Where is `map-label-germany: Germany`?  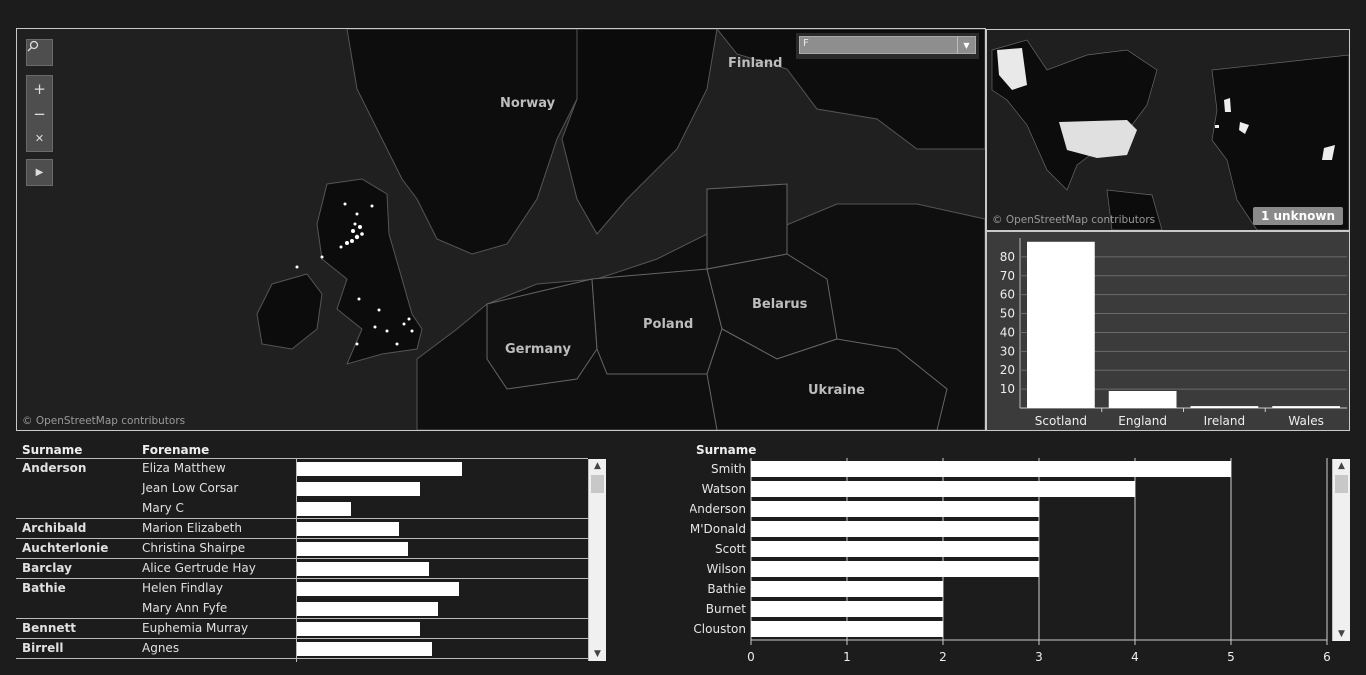
map-label-germany: Germany is located at coordinates (538, 349).